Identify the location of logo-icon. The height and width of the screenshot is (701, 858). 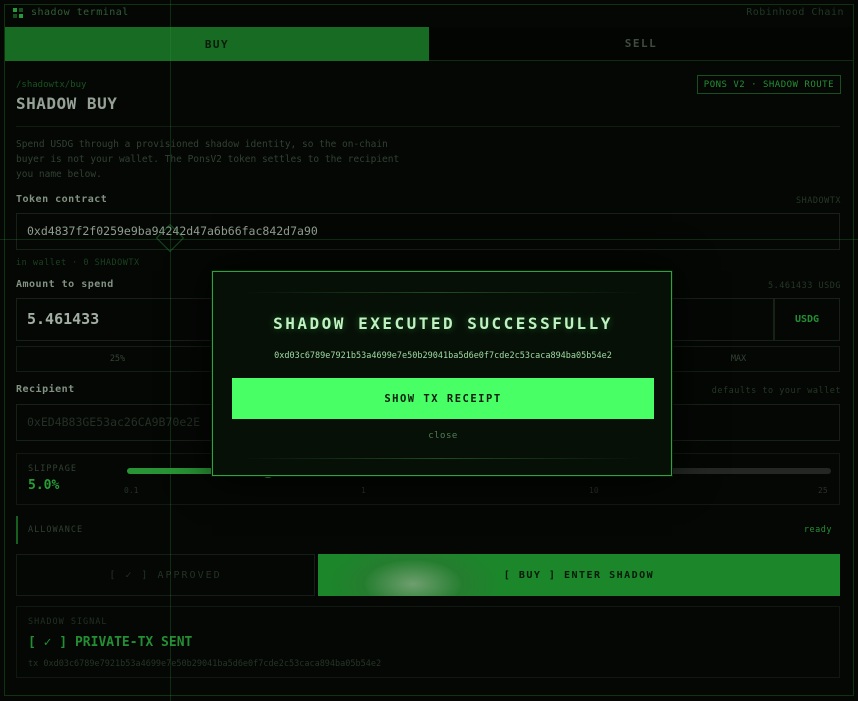
(18, 13).